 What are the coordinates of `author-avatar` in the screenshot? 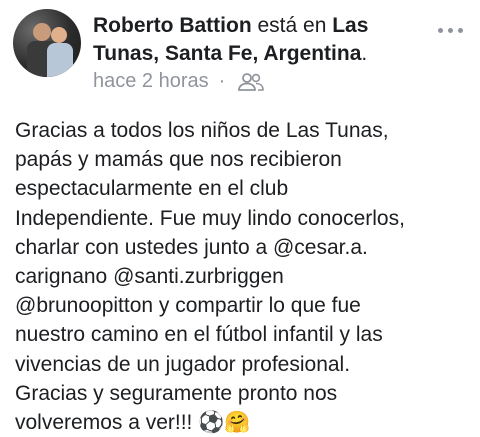 It's located at (47, 43).